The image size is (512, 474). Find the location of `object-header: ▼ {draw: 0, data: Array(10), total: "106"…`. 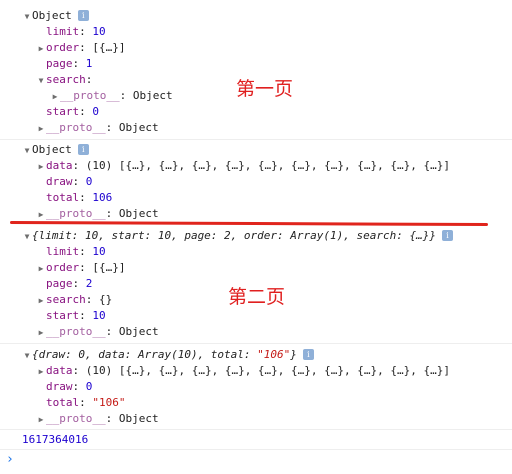

object-header: ▼ {draw: 0, data: Array(10), total: "106"… is located at coordinates (168, 355).